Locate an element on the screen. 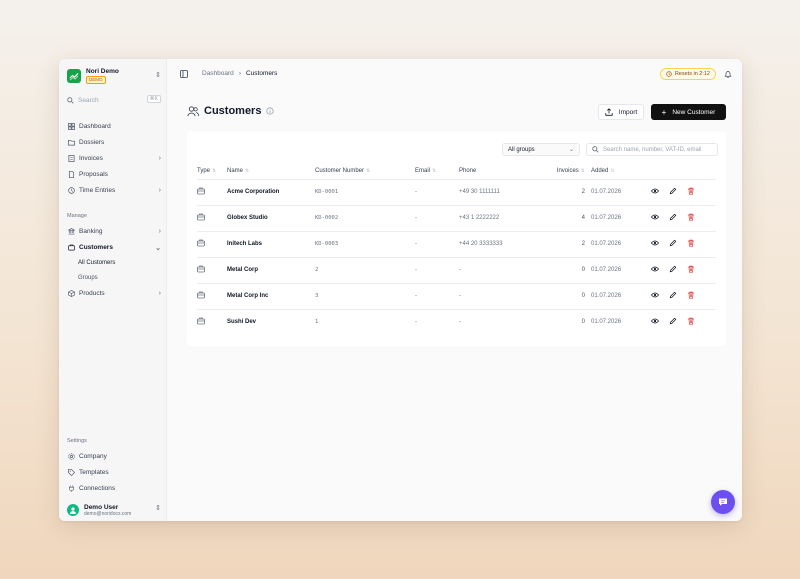 This screenshot has height=579, width=800. gear-icon is located at coordinates (71, 457).